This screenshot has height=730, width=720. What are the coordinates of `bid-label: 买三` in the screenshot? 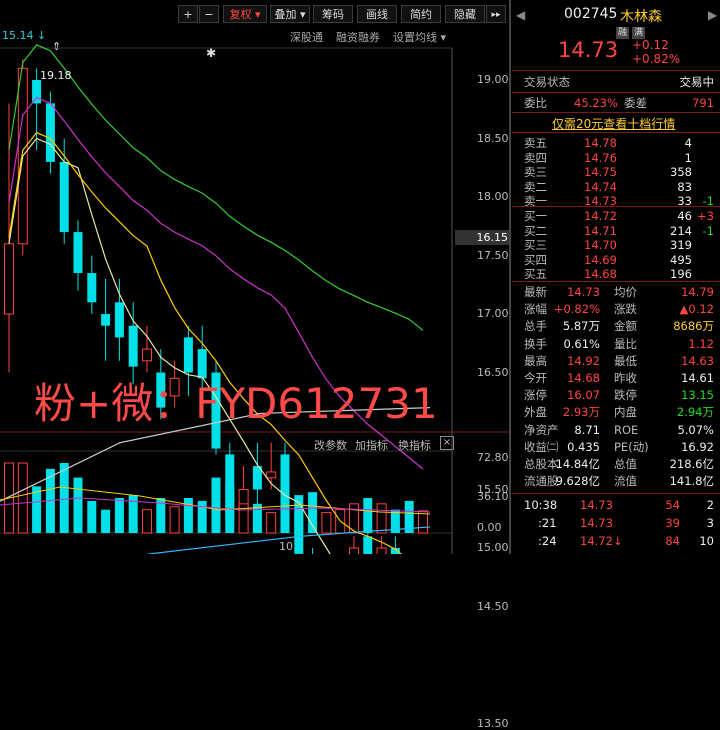 It's located at (535, 245).